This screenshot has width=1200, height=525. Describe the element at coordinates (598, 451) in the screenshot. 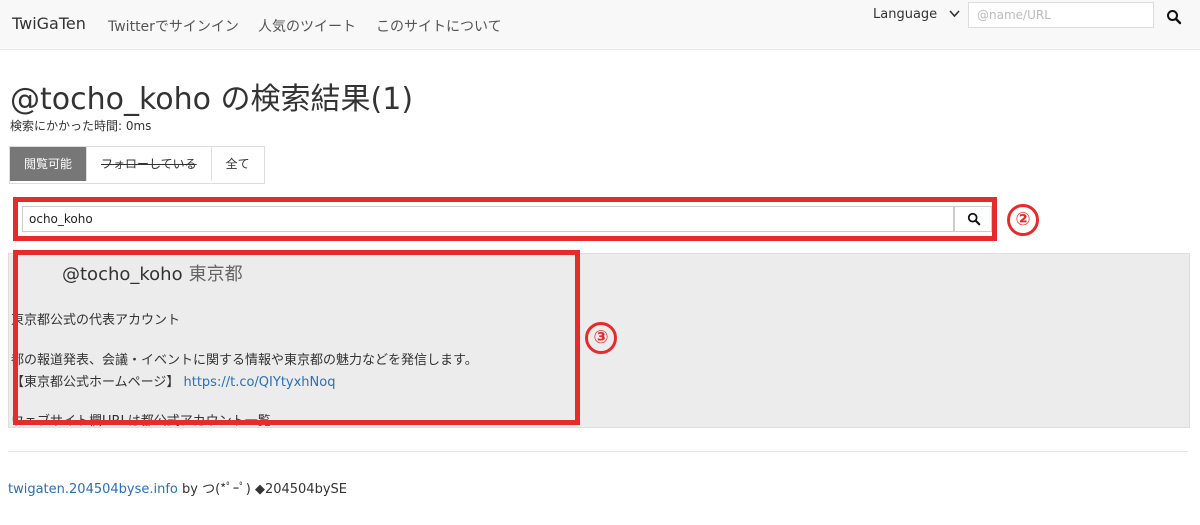

I see `footer-divider` at that location.